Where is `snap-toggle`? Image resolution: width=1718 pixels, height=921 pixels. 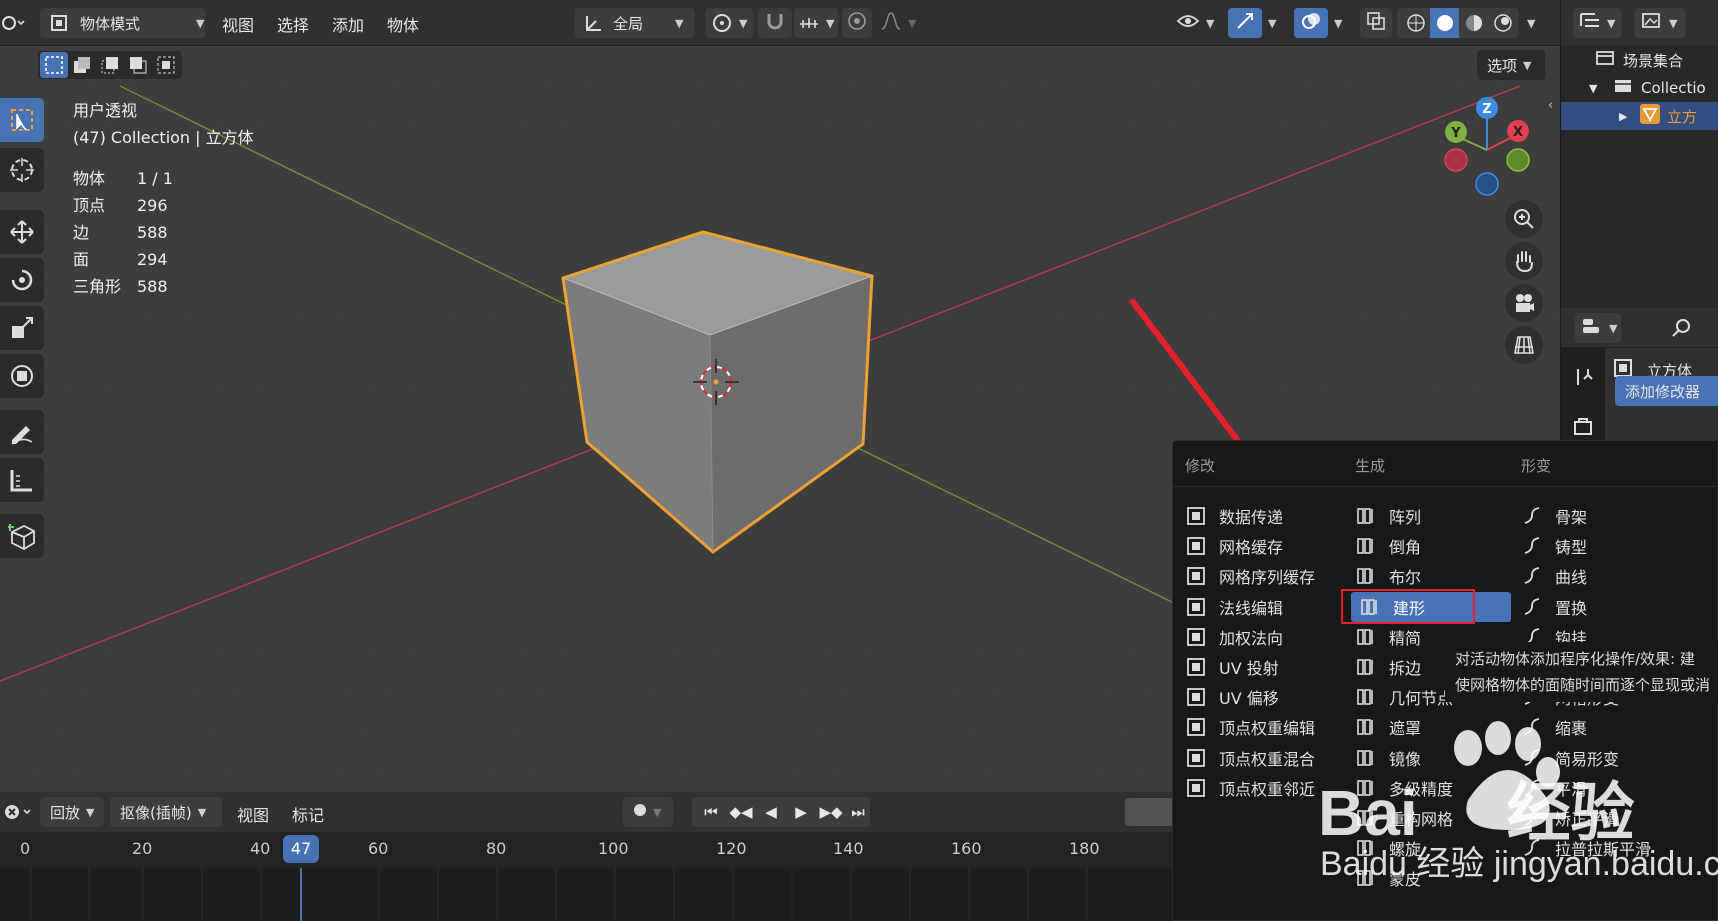
snap-toggle is located at coordinates (775, 23).